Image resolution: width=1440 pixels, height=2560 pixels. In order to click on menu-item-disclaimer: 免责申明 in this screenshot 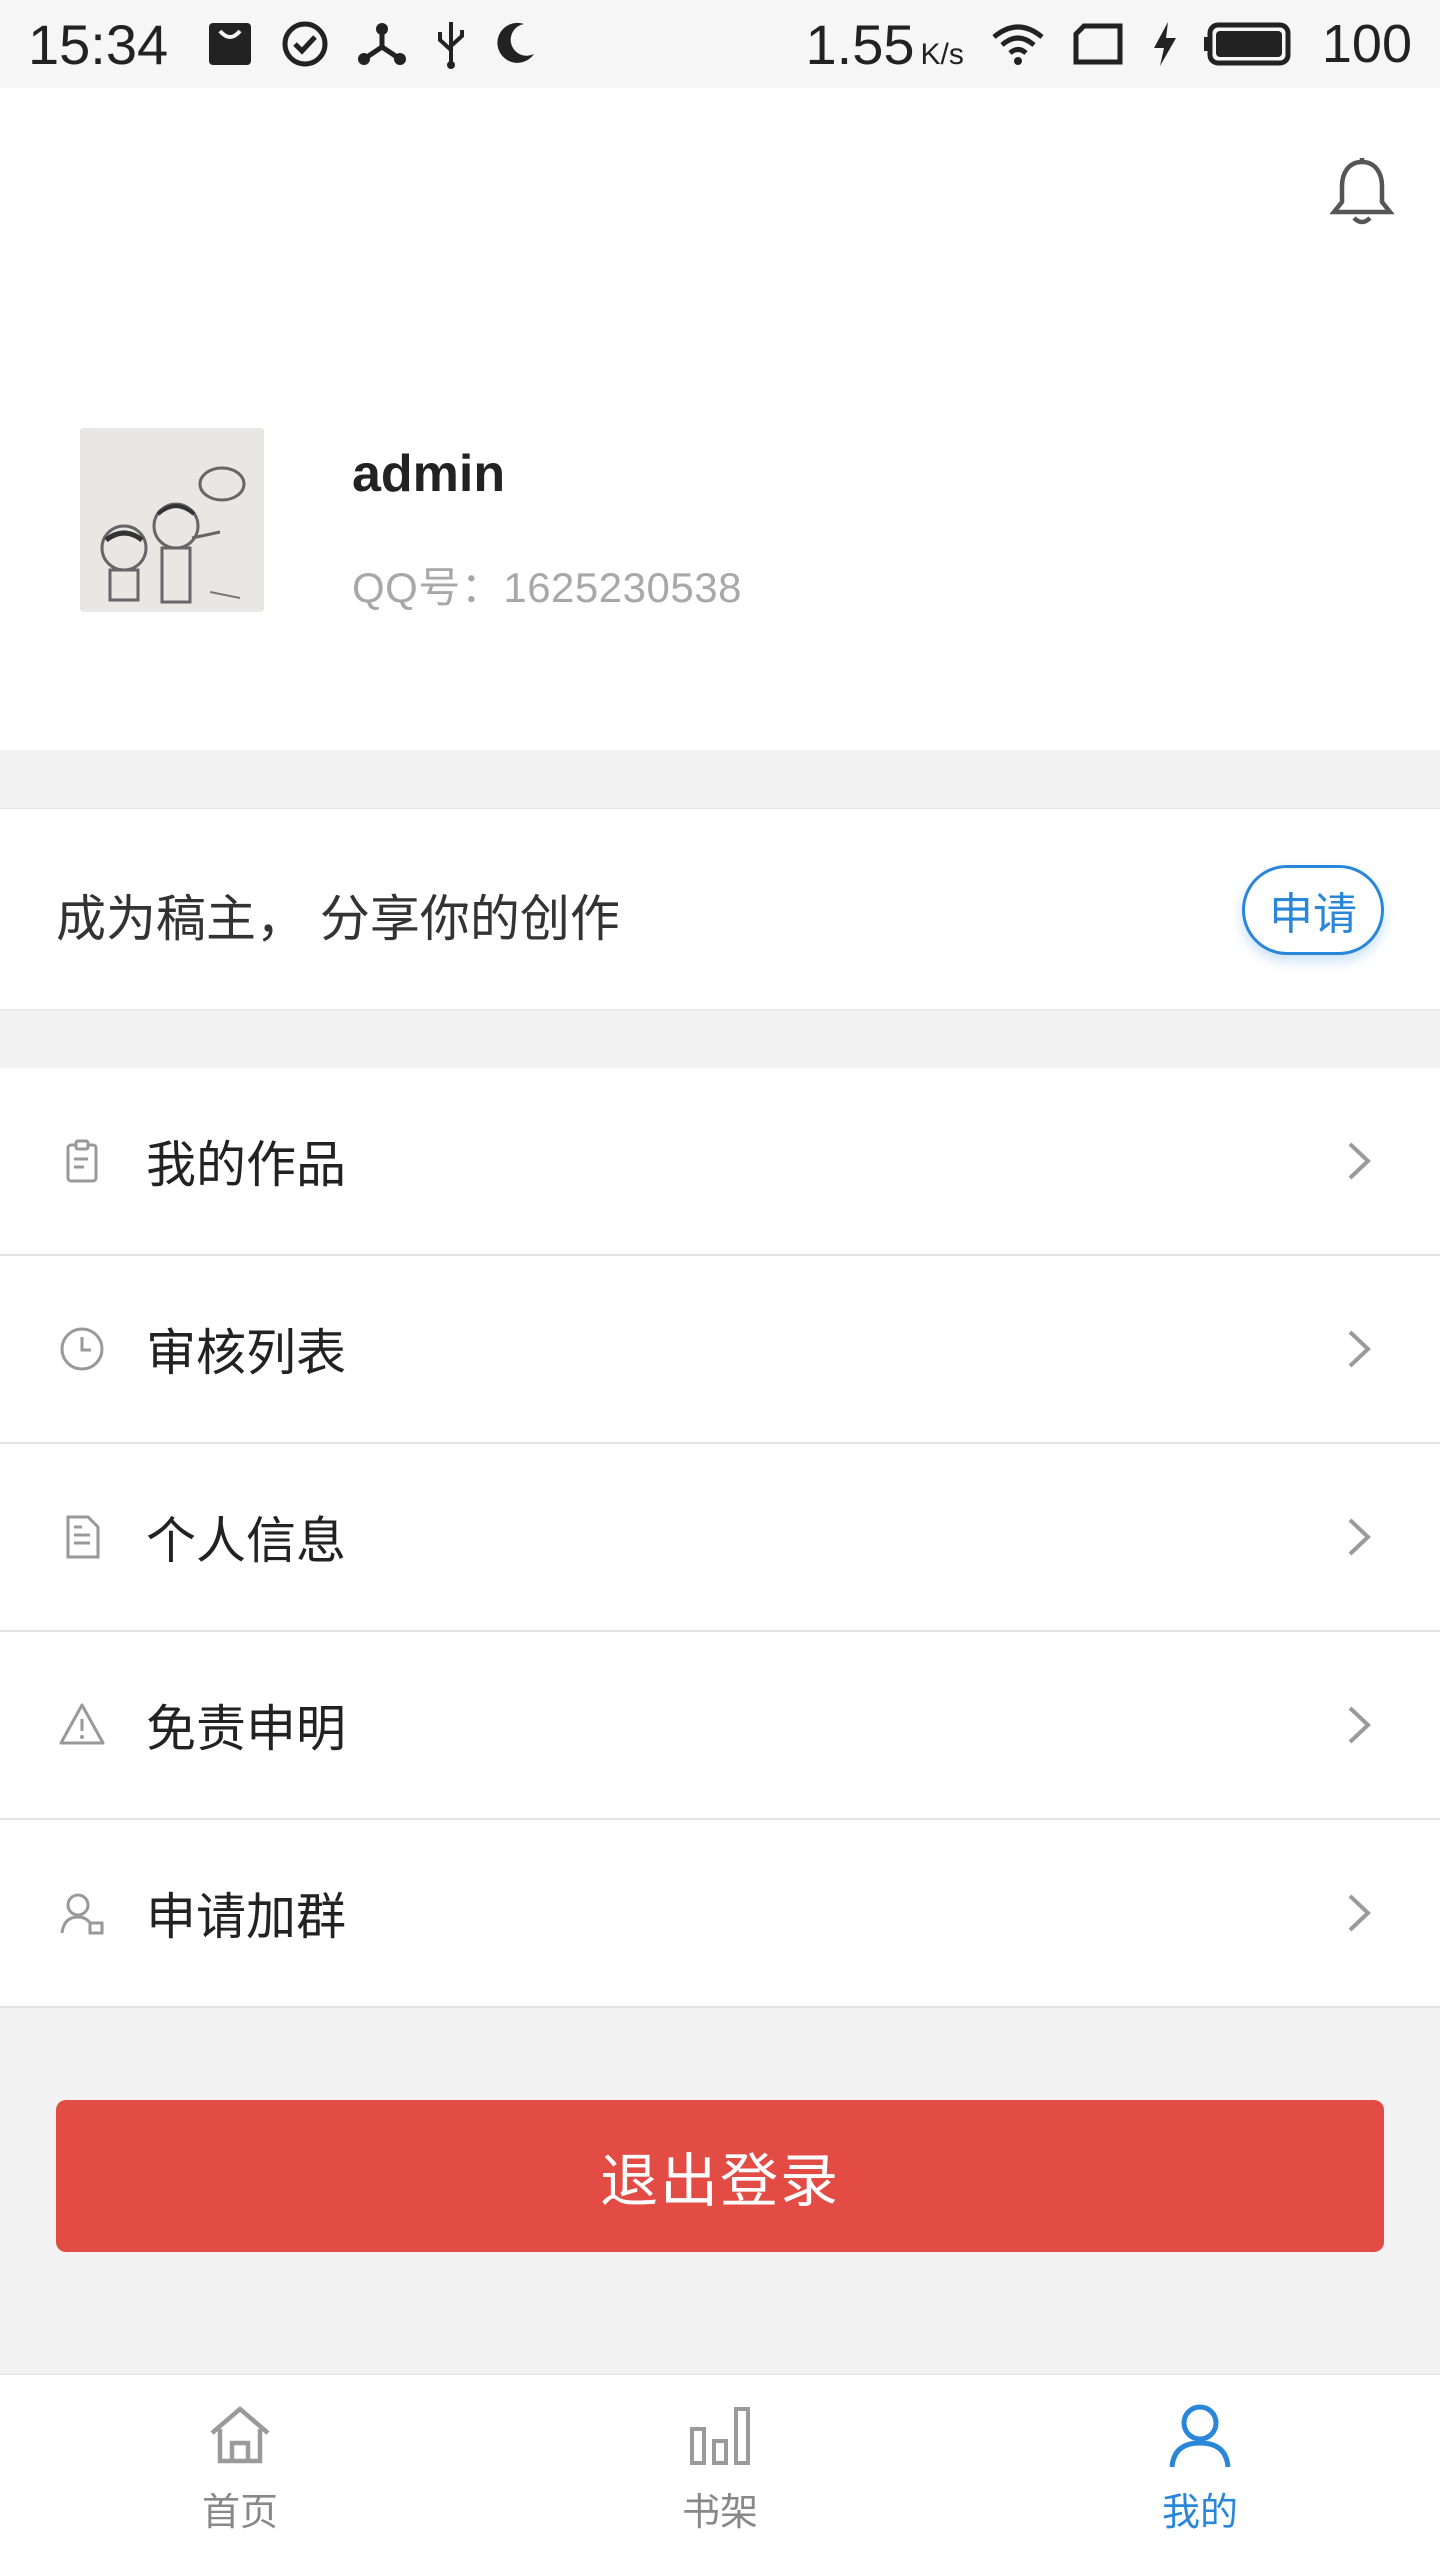, I will do `click(720, 1726)`.